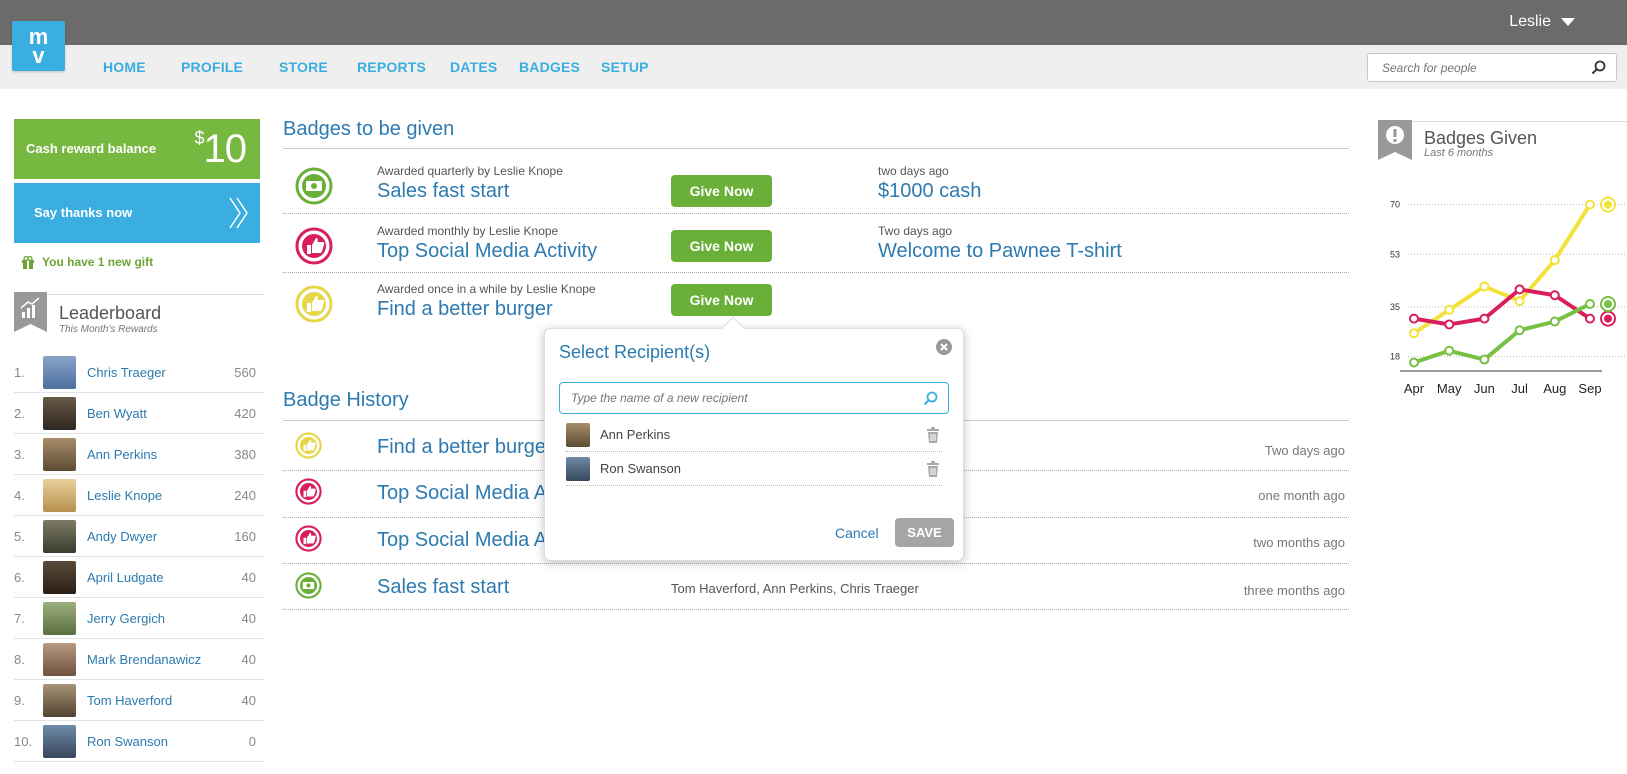 The height and width of the screenshot is (774, 1627). I want to click on nav-setup: SETUP, so click(625, 67).